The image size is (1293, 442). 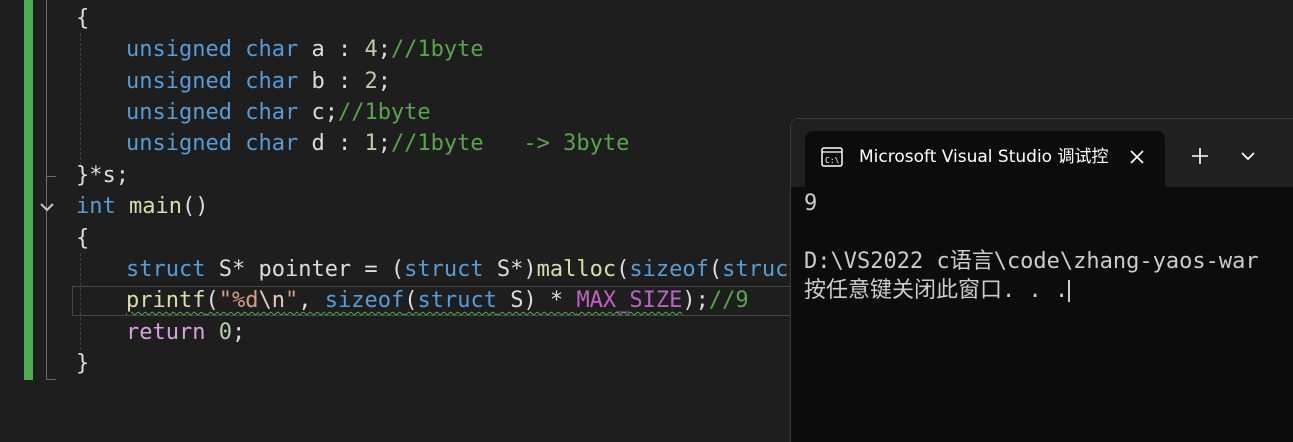 What do you see at coordinates (291, 300) in the screenshot?
I see `code-token: "` at bounding box center [291, 300].